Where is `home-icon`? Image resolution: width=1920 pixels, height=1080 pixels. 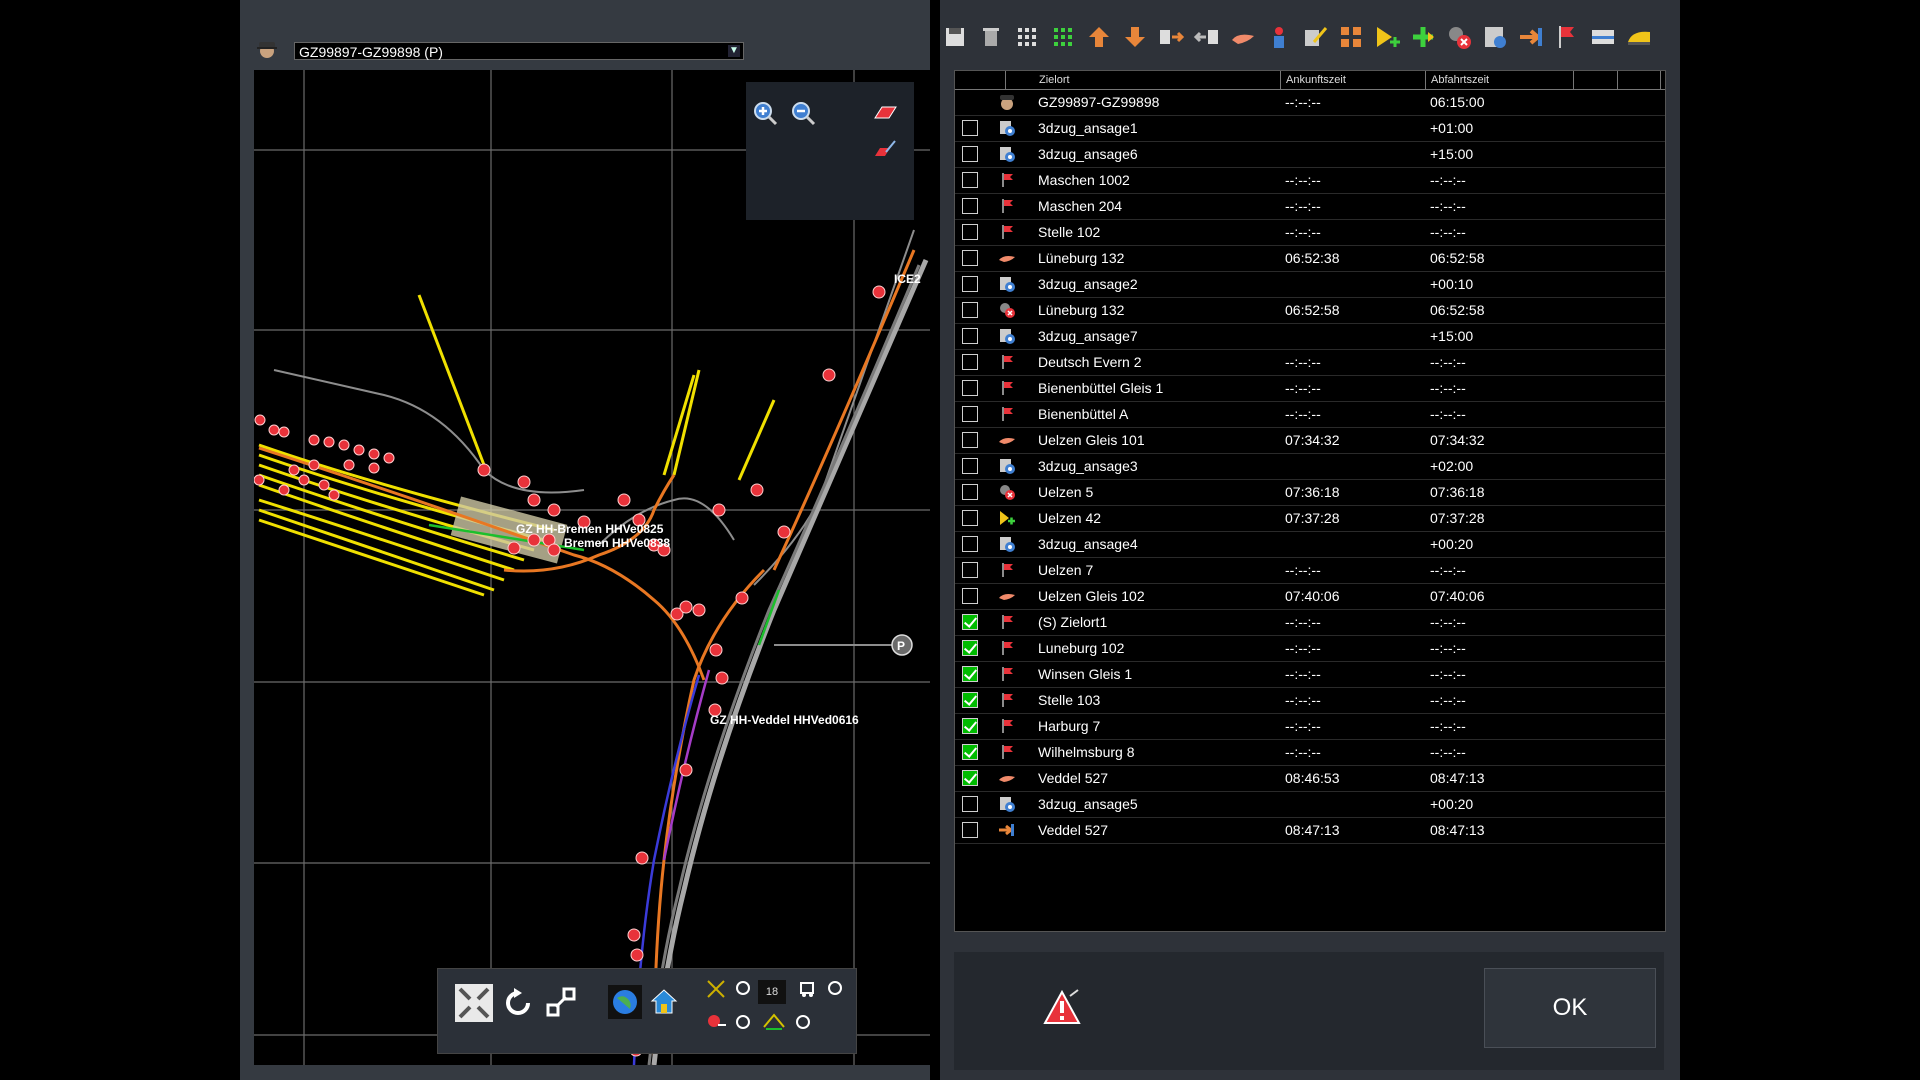 home-icon is located at coordinates (664, 1001).